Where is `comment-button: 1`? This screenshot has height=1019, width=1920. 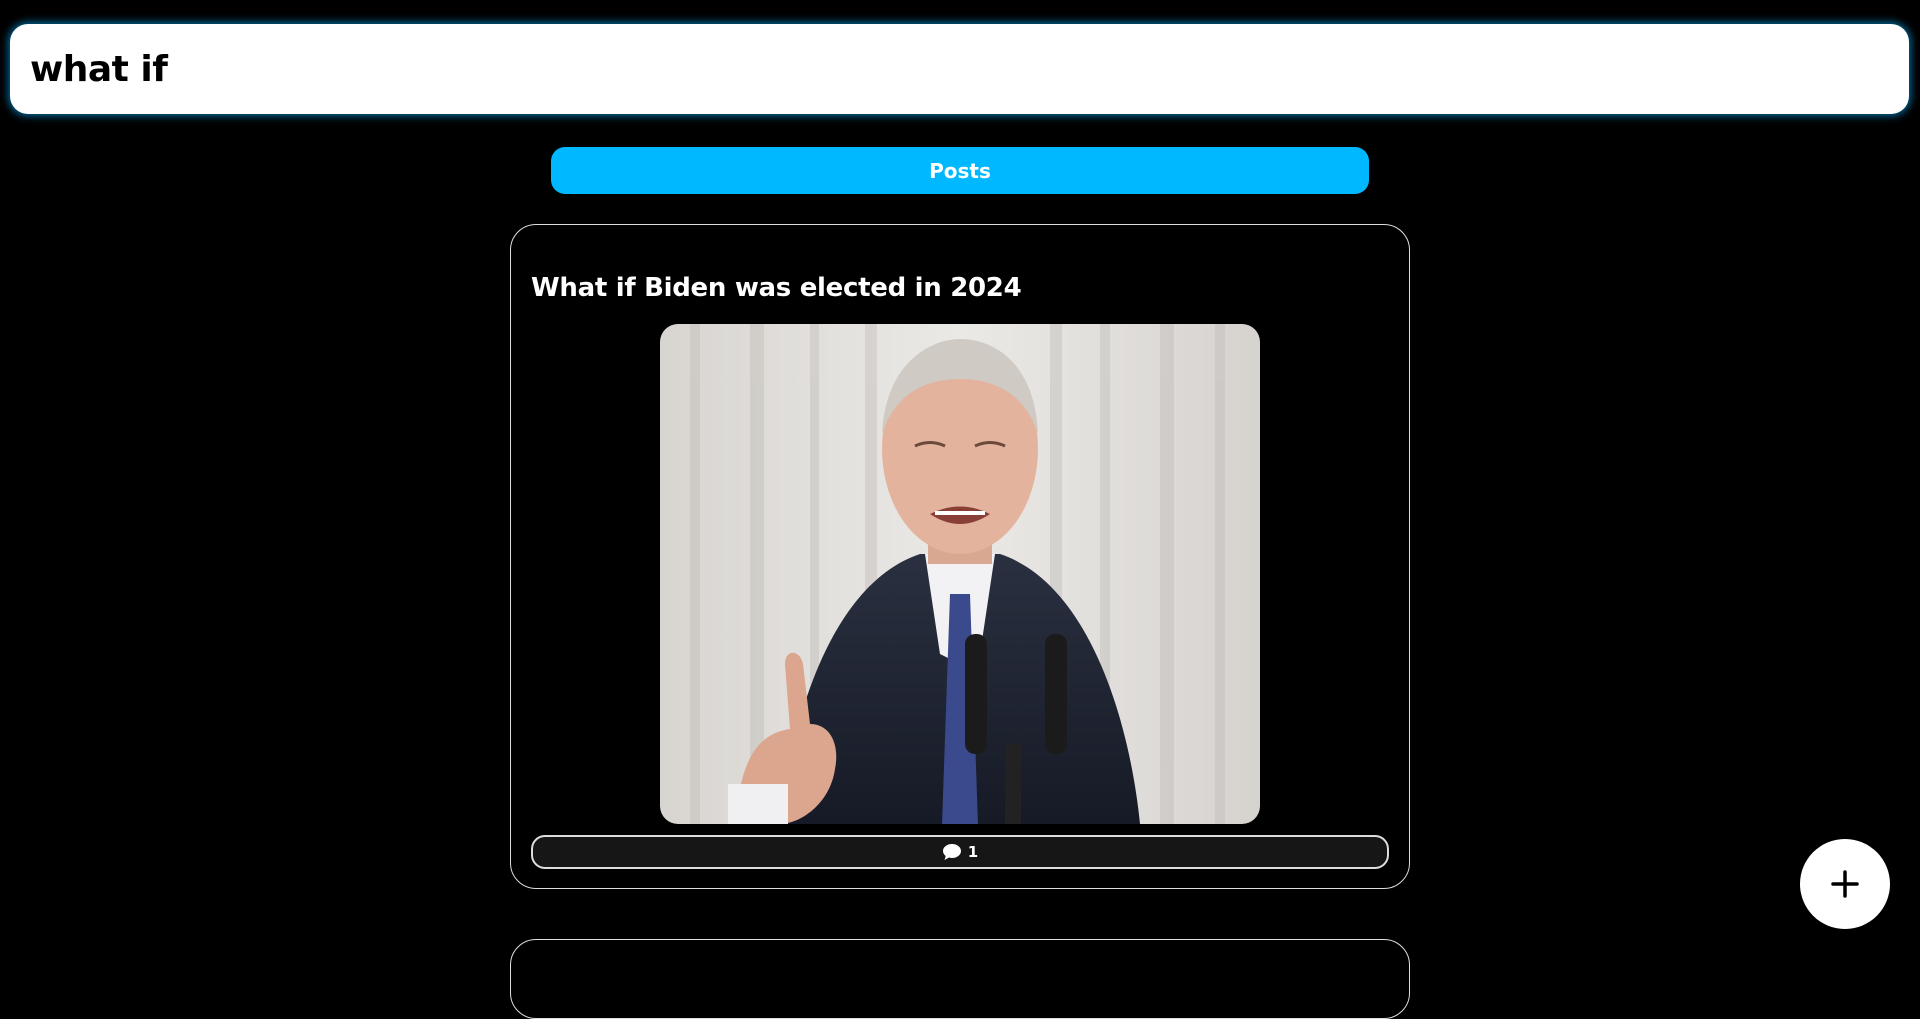 comment-button: 1 is located at coordinates (960, 852).